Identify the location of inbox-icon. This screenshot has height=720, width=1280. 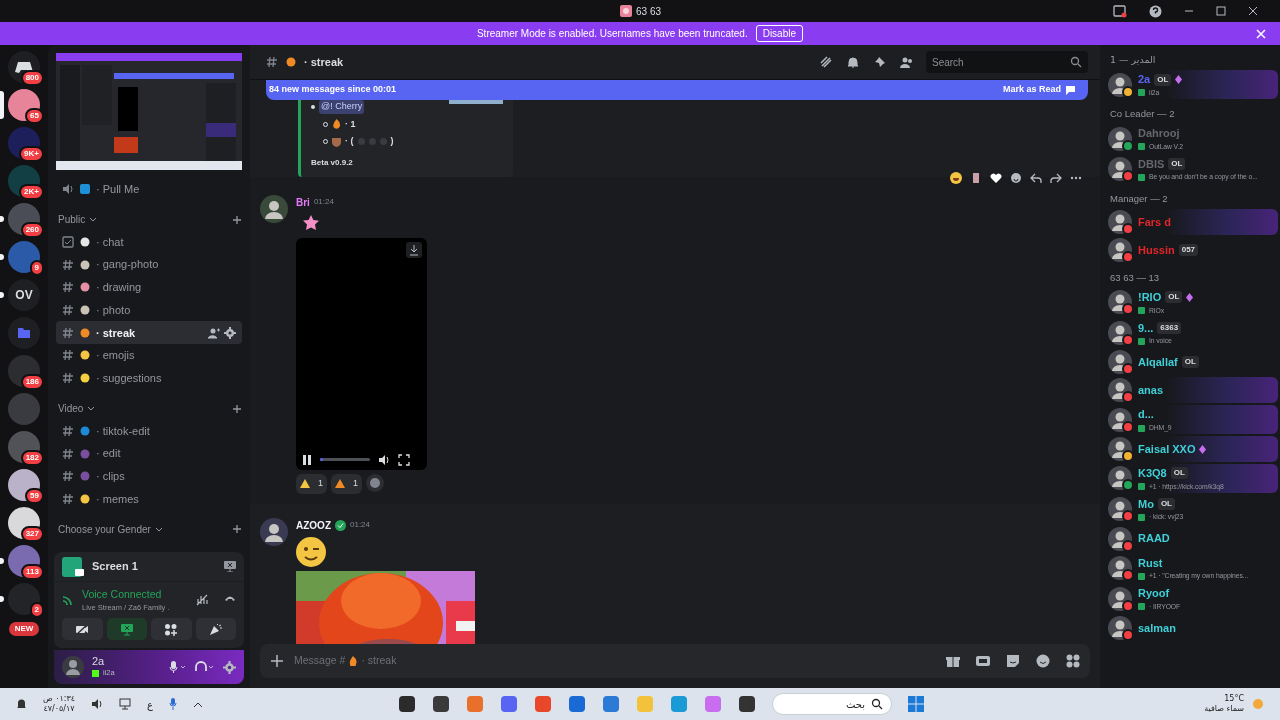
(1120, 11).